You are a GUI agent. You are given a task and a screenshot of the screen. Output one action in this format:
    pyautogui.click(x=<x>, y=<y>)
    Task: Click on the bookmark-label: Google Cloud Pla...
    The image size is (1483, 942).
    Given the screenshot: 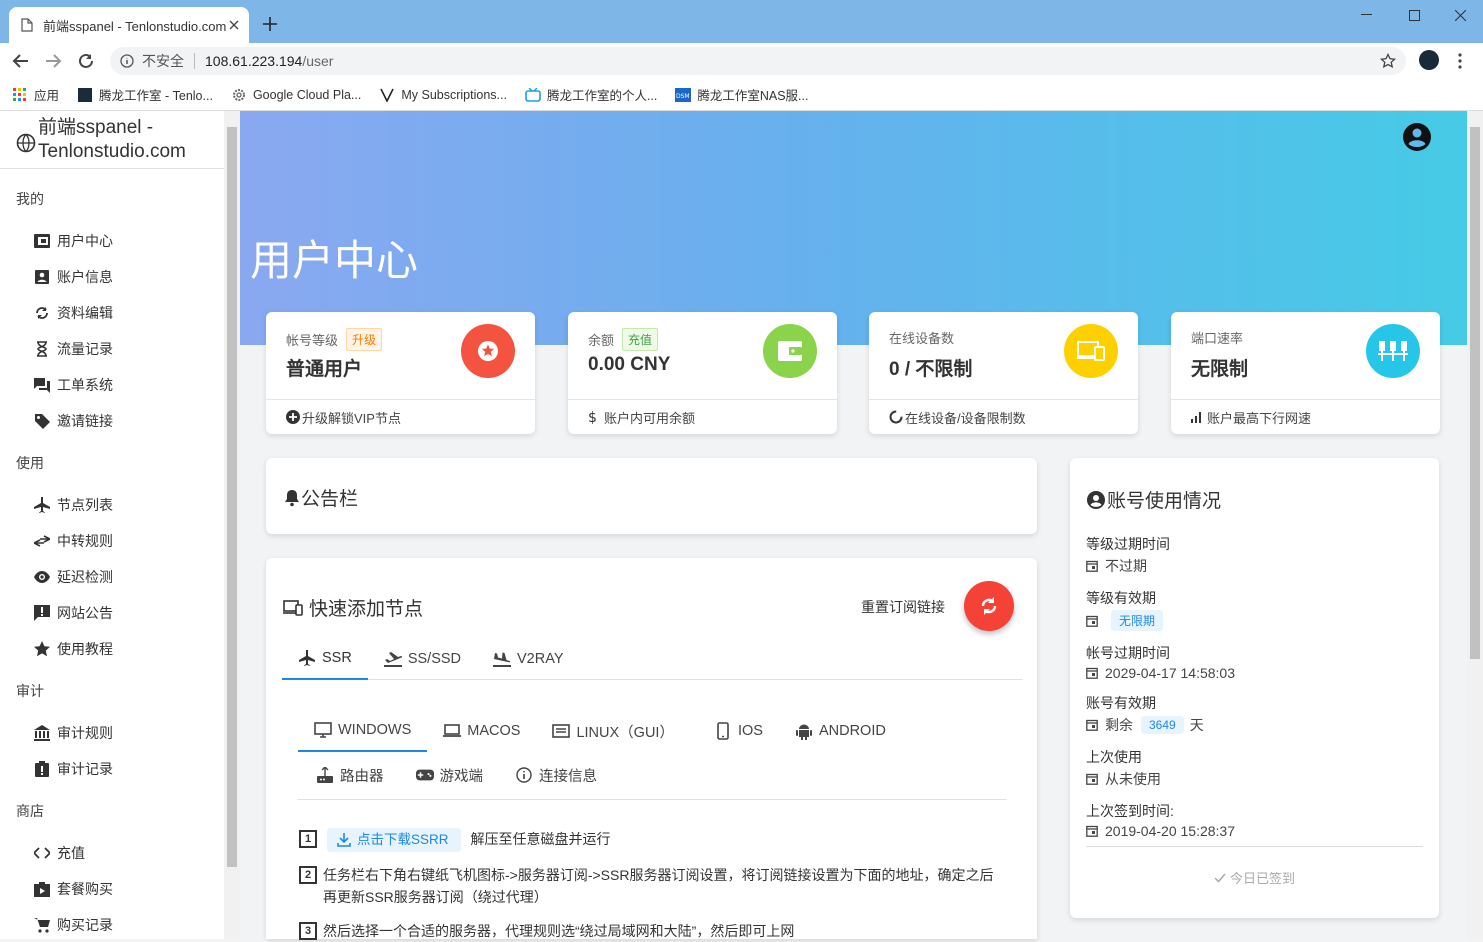 What is the action you would take?
    pyautogui.click(x=307, y=94)
    